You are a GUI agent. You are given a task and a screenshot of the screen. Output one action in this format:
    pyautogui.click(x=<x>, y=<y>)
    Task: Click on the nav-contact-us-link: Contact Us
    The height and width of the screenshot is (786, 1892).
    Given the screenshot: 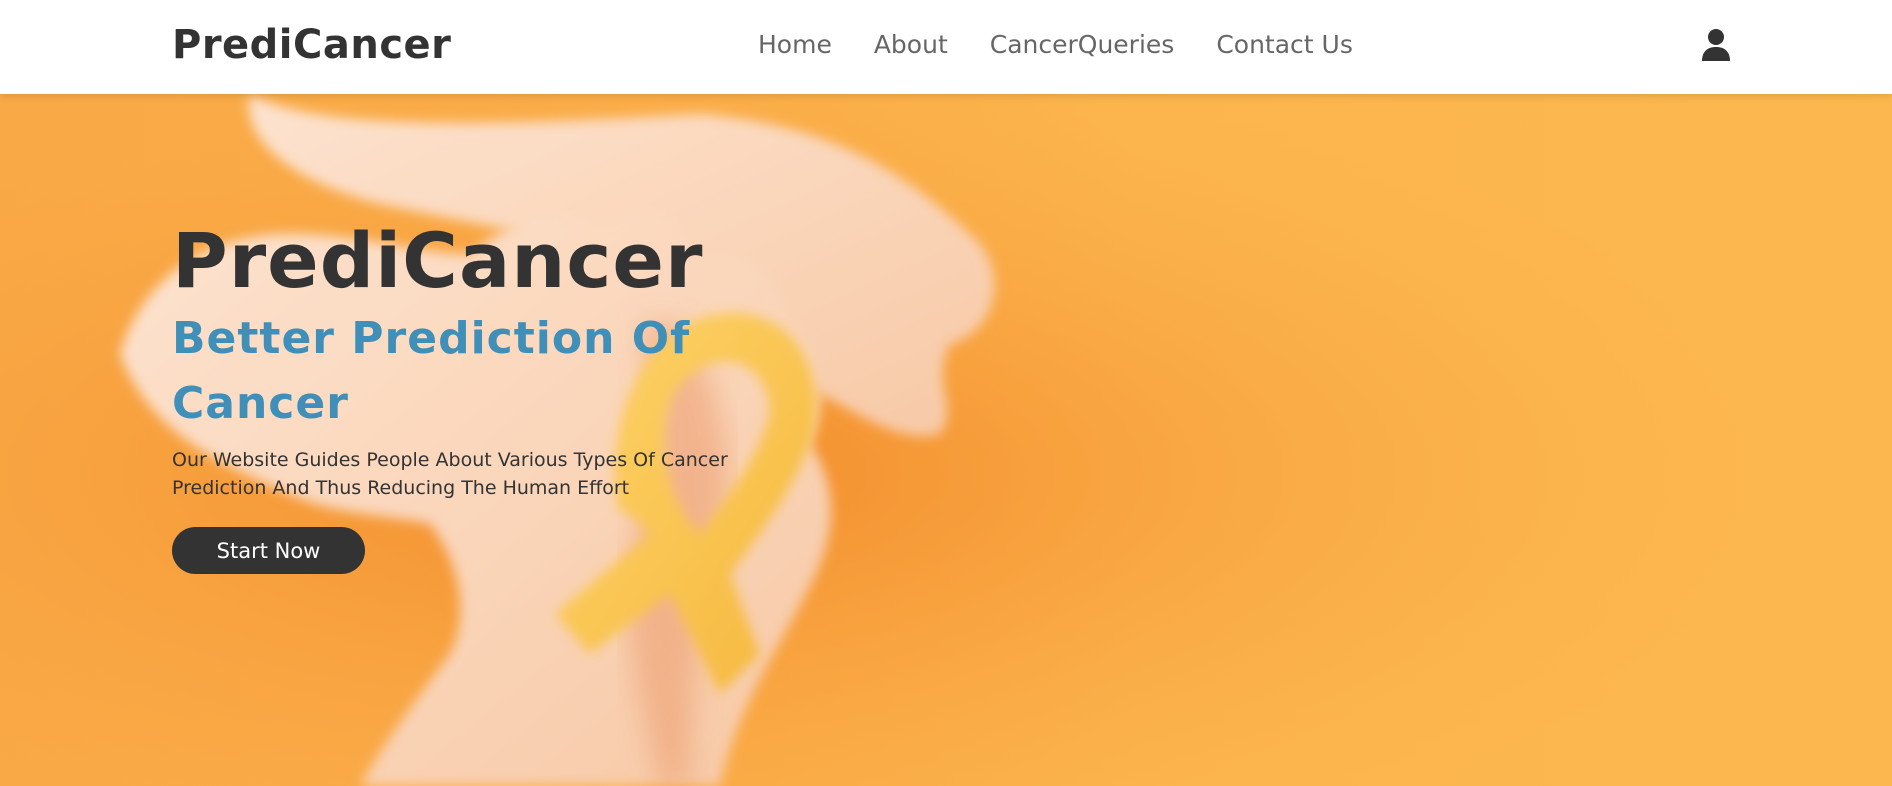 What is the action you would take?
    pyautogui.click(x=1284, y=44)
    